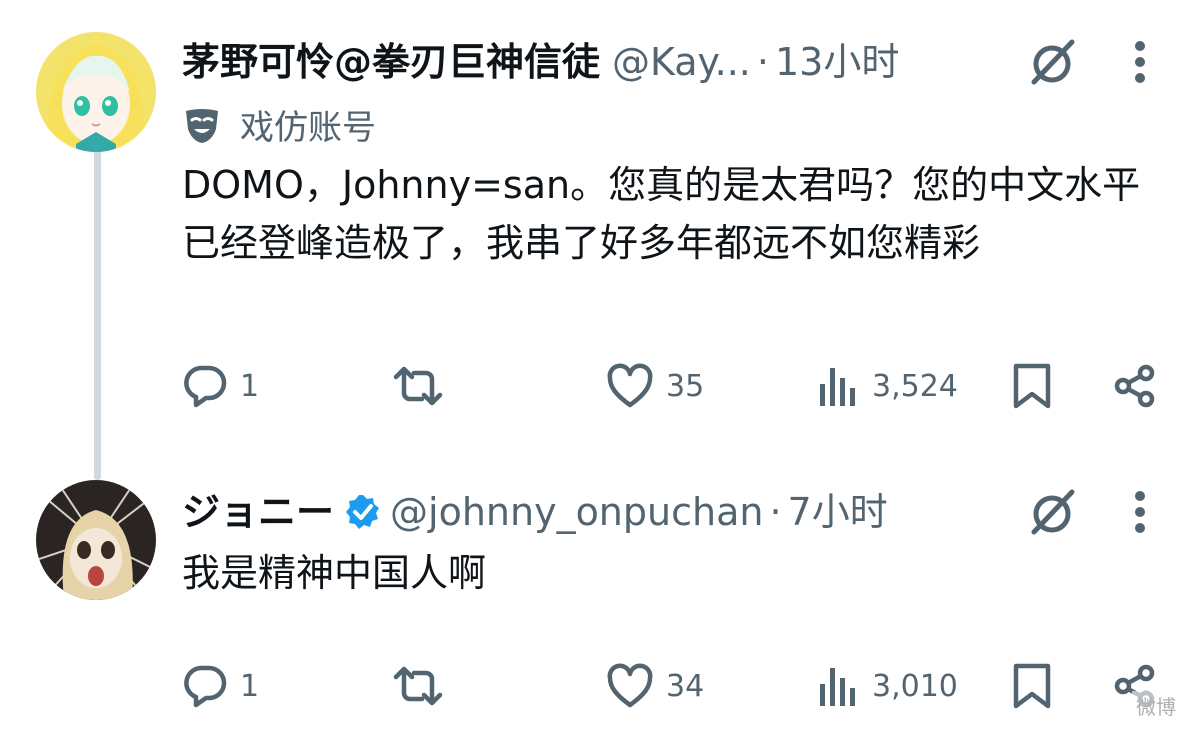 This screenshot has height=738, width=1200. What do you see at coordinates (685, 686) in the screenshot?
I see `like-count: 34` at bounding box center [685, 686].